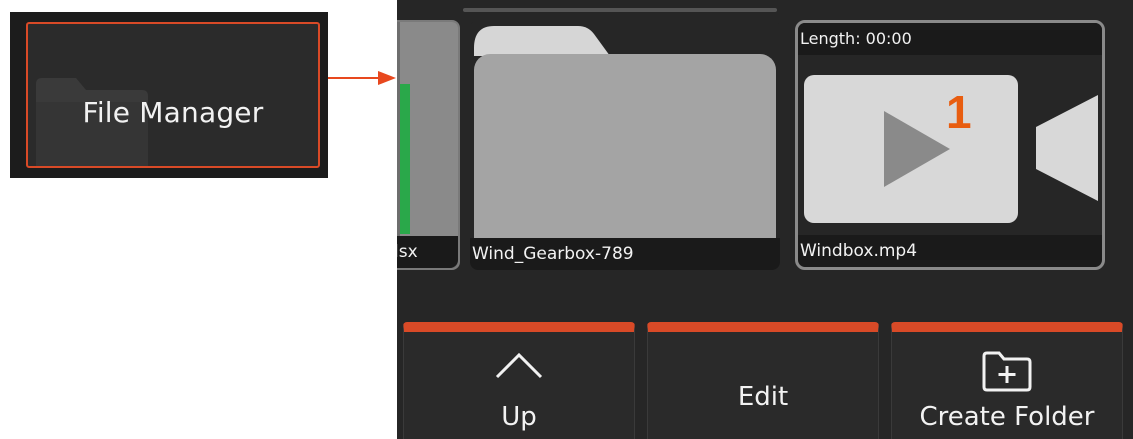  I want to click on edit-label: Edit, so click(763, 397).